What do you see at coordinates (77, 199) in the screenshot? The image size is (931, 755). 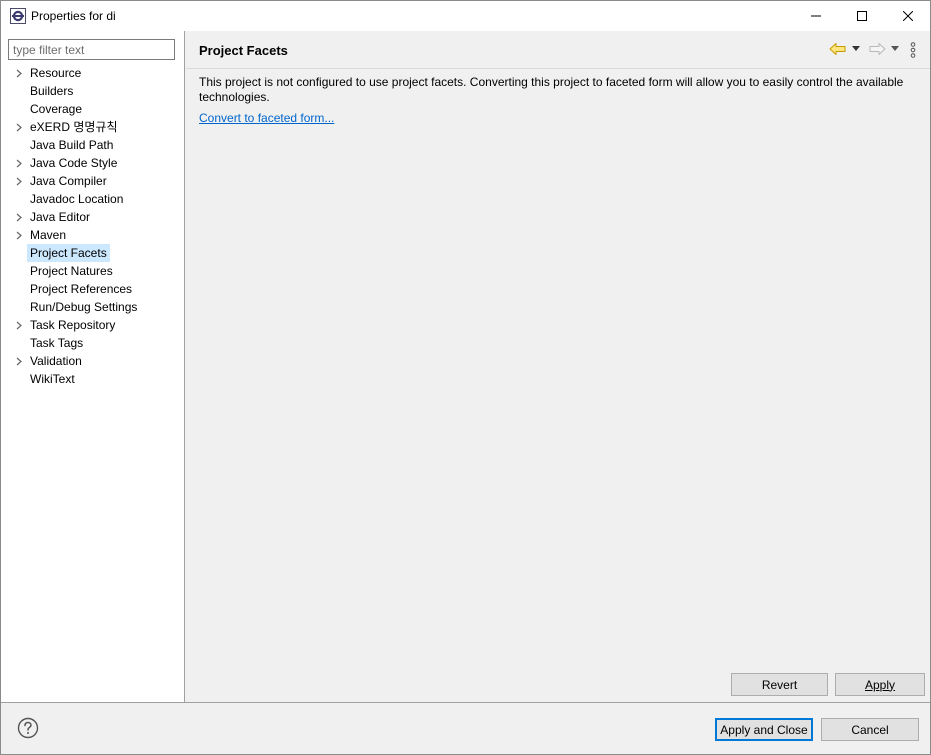 I see `sidebar-item-label: Javadoc Location` at bounding box center [77, 199].